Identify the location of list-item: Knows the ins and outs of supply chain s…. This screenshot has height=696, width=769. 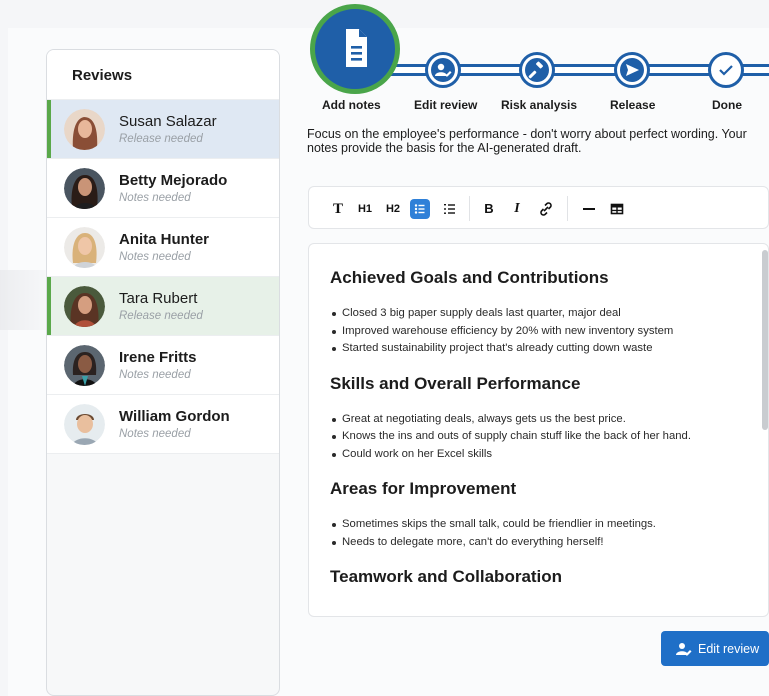
(549, 437).